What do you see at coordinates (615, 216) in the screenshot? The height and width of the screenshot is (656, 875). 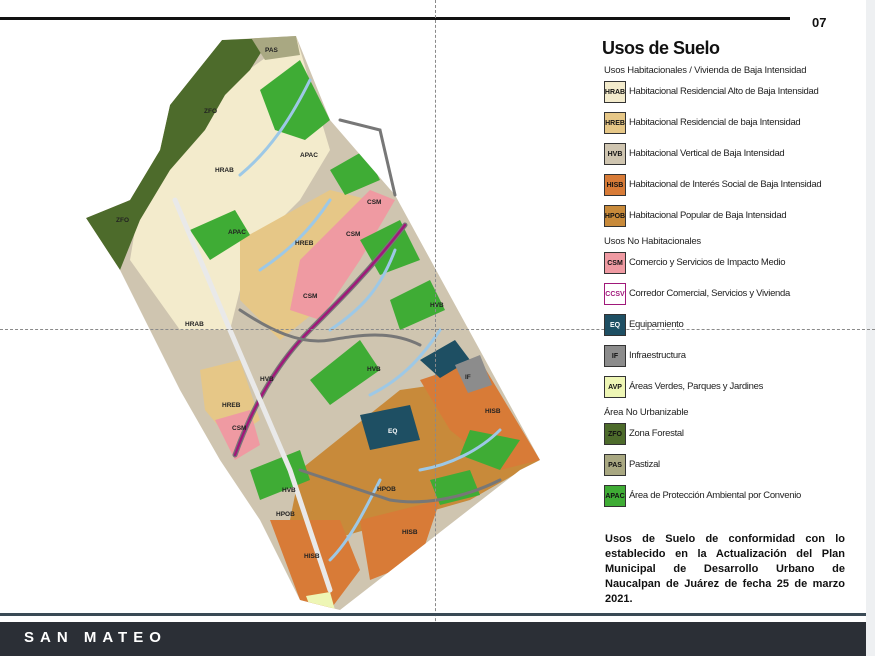 I see `legend-swatch-hpob: HPOB` at bounding box center [615, 216].